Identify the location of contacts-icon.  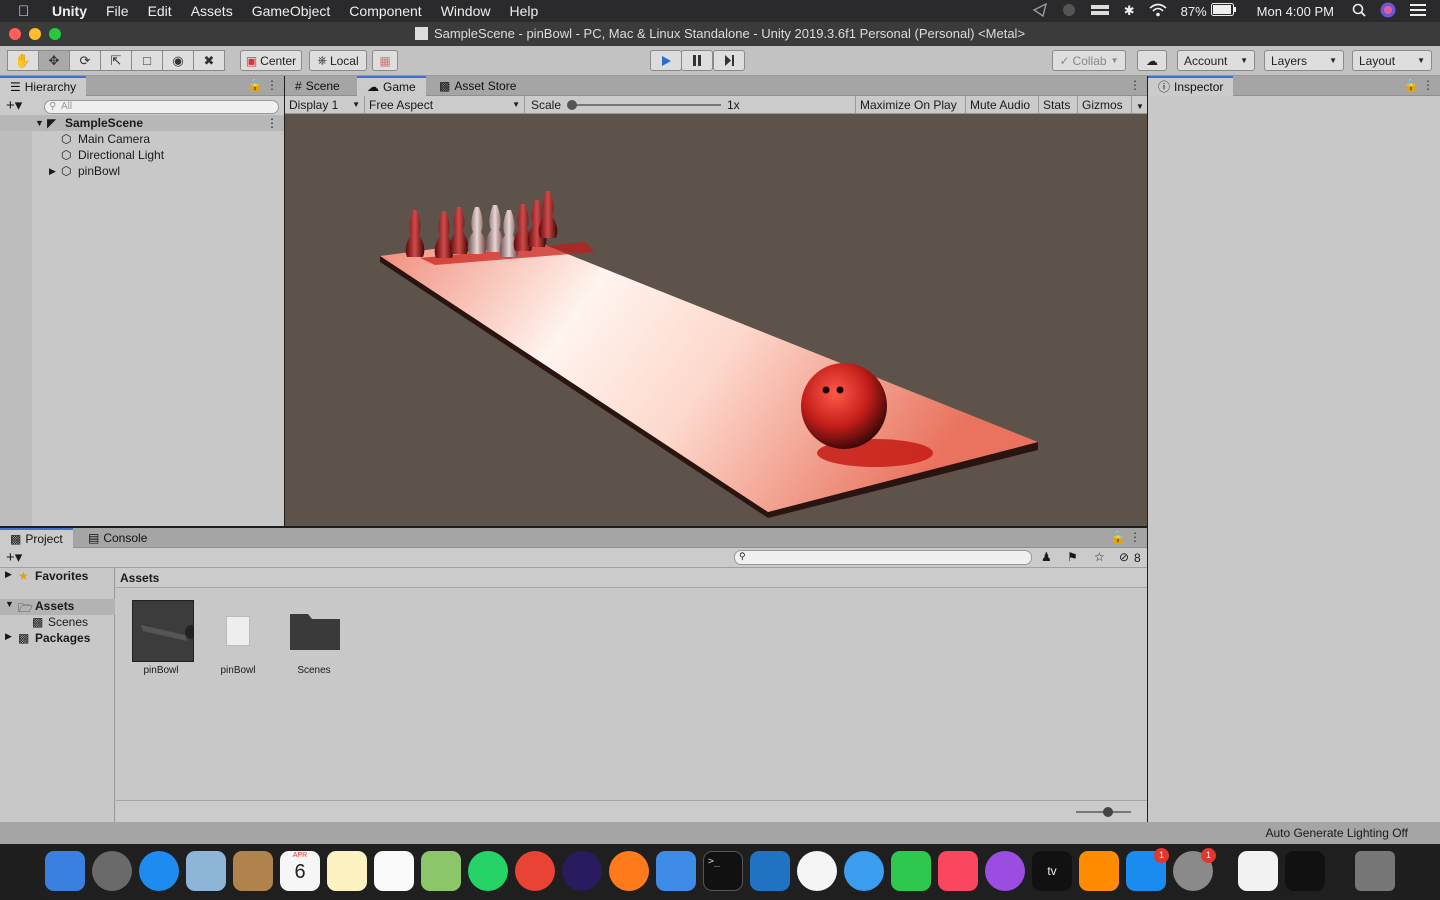
(253, 871).